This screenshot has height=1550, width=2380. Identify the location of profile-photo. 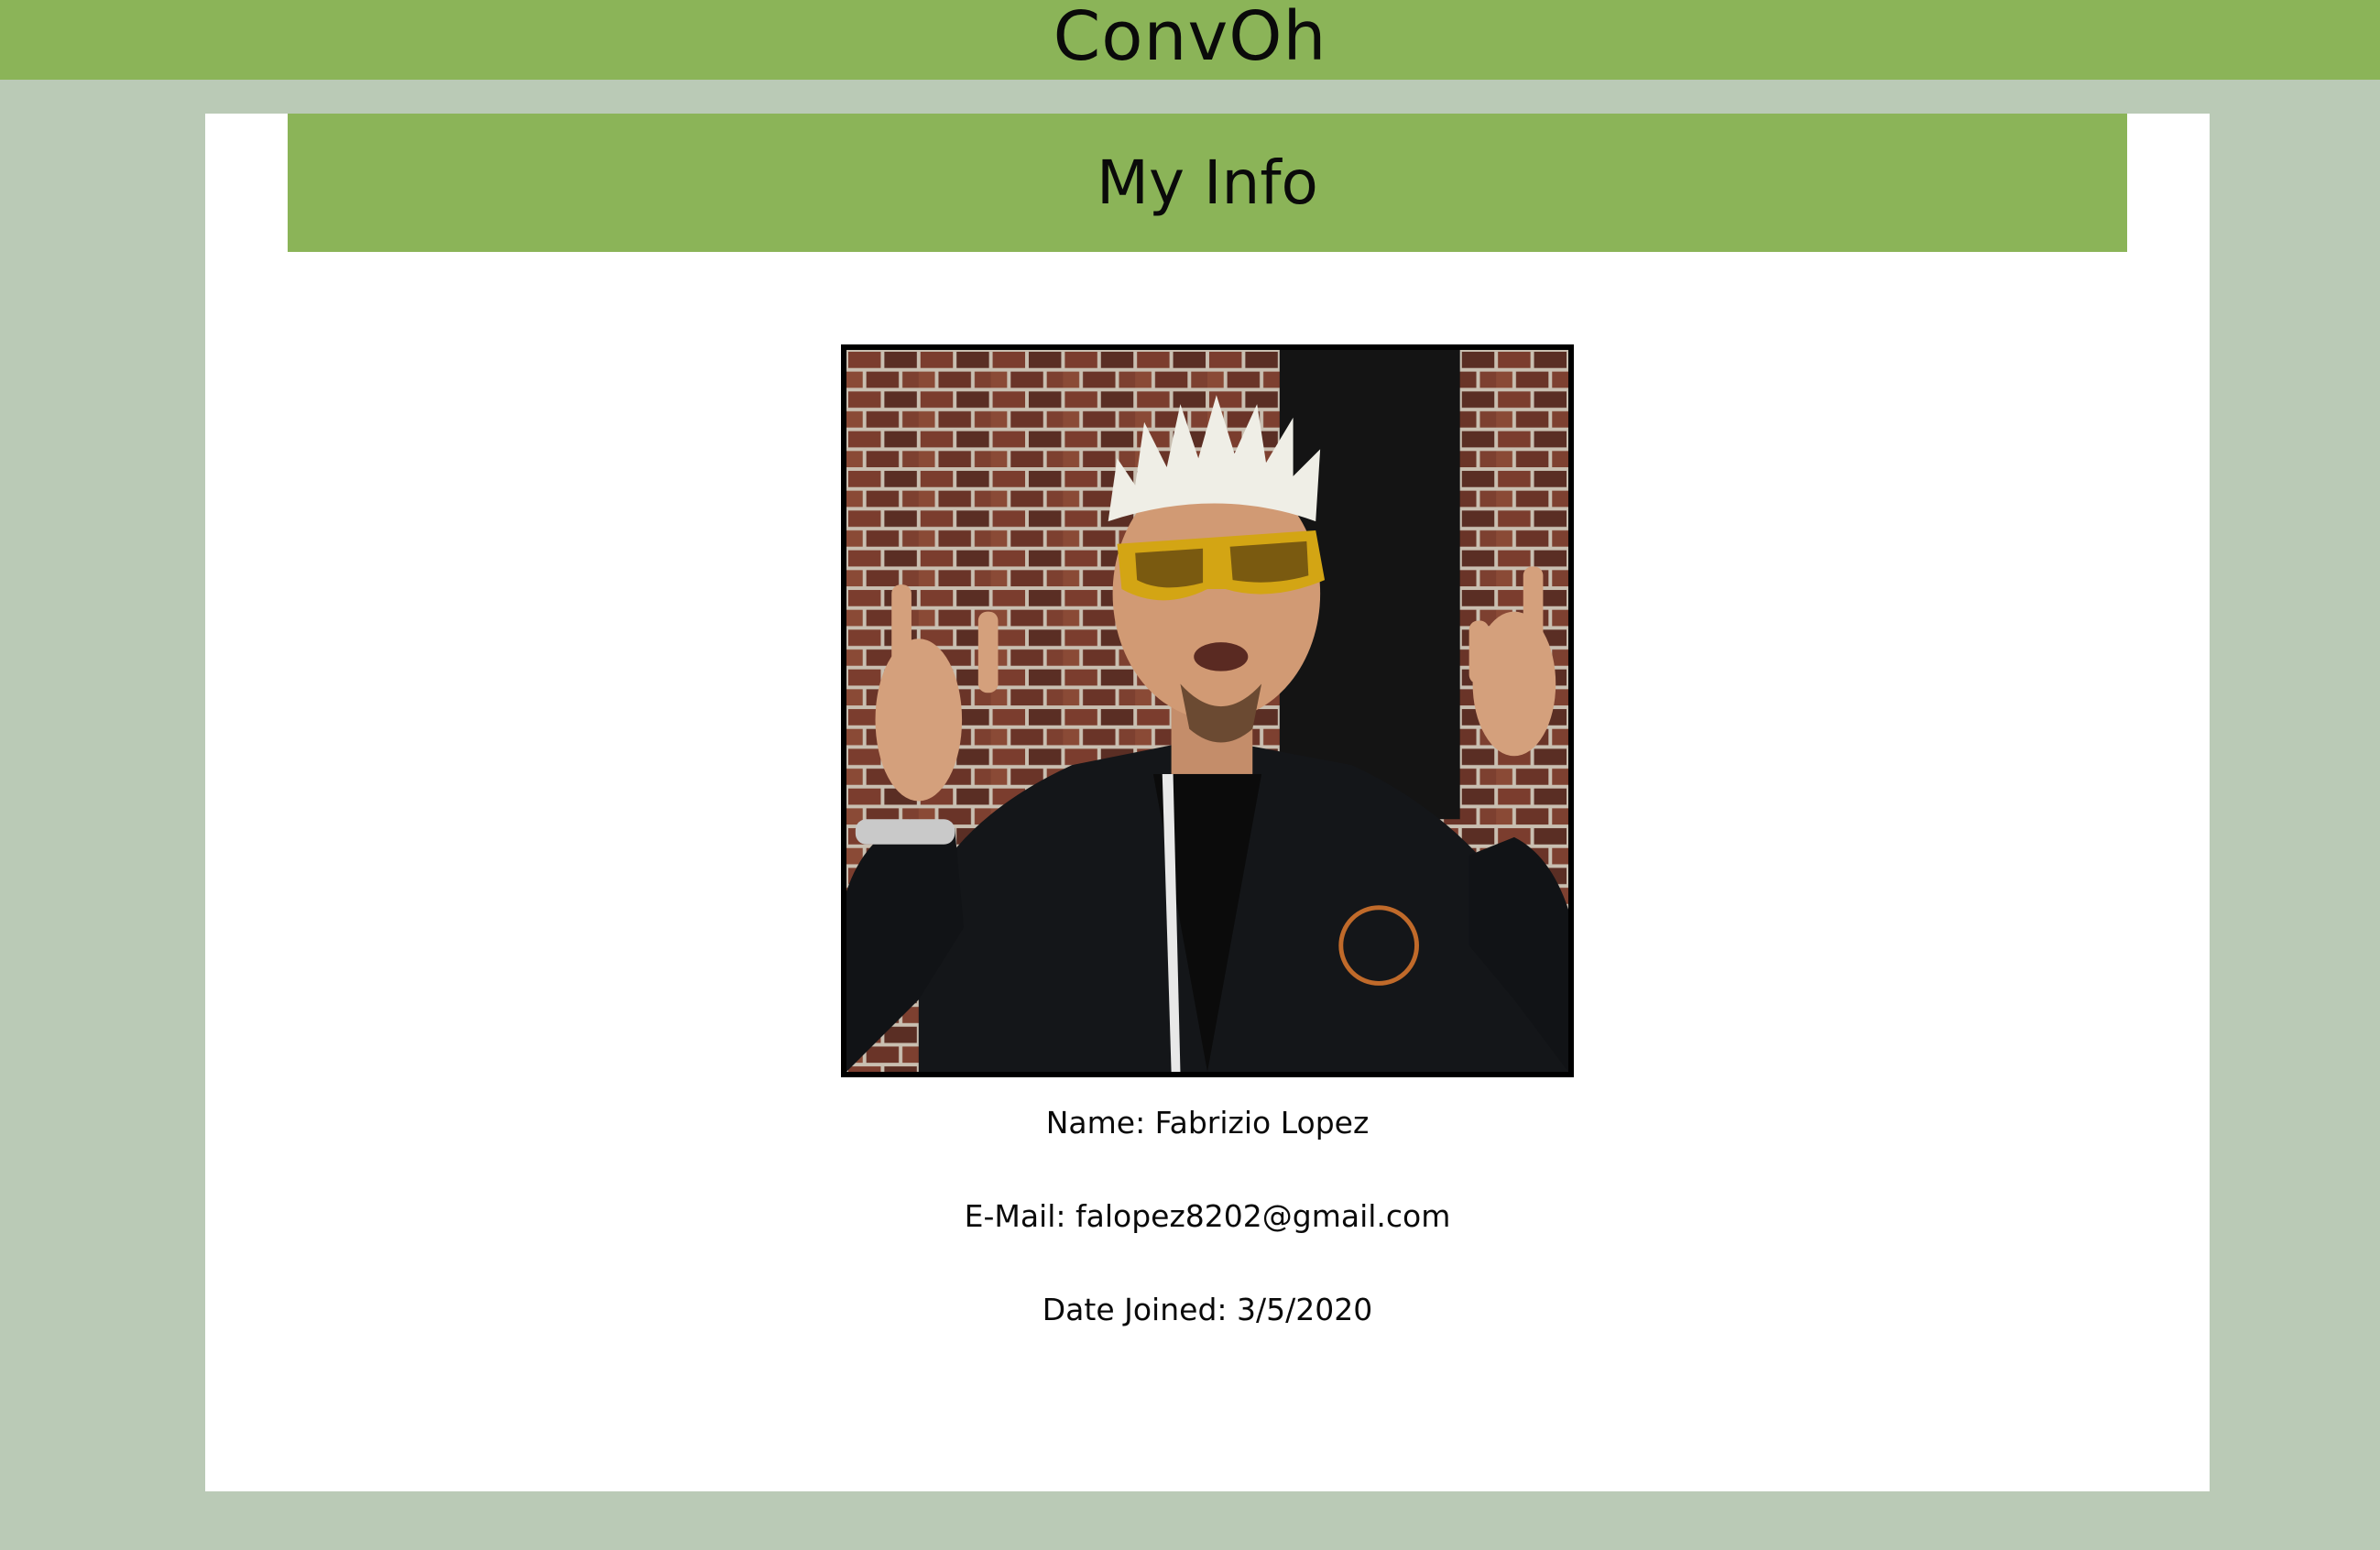
(1207, 710).